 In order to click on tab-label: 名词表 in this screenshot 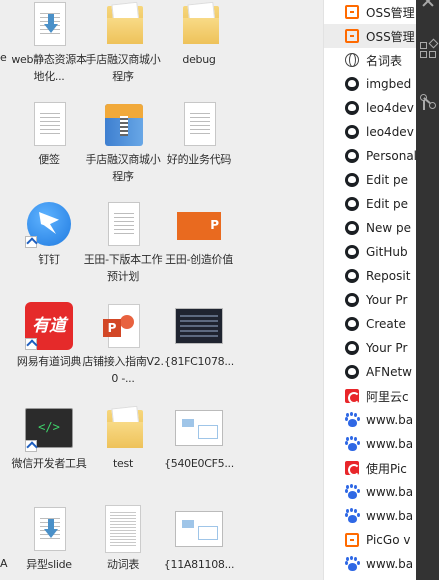, I will do `click(384, 60)`.